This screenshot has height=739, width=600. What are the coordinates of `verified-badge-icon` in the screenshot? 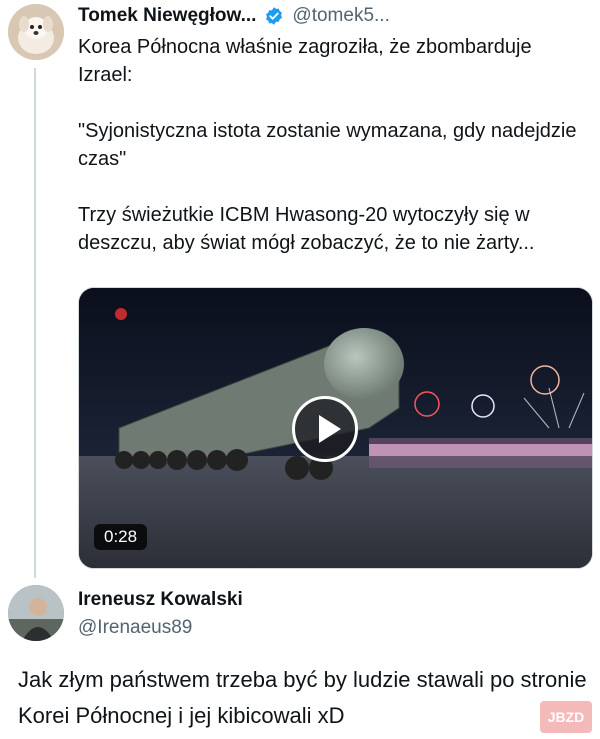 It's located at (274, 16).